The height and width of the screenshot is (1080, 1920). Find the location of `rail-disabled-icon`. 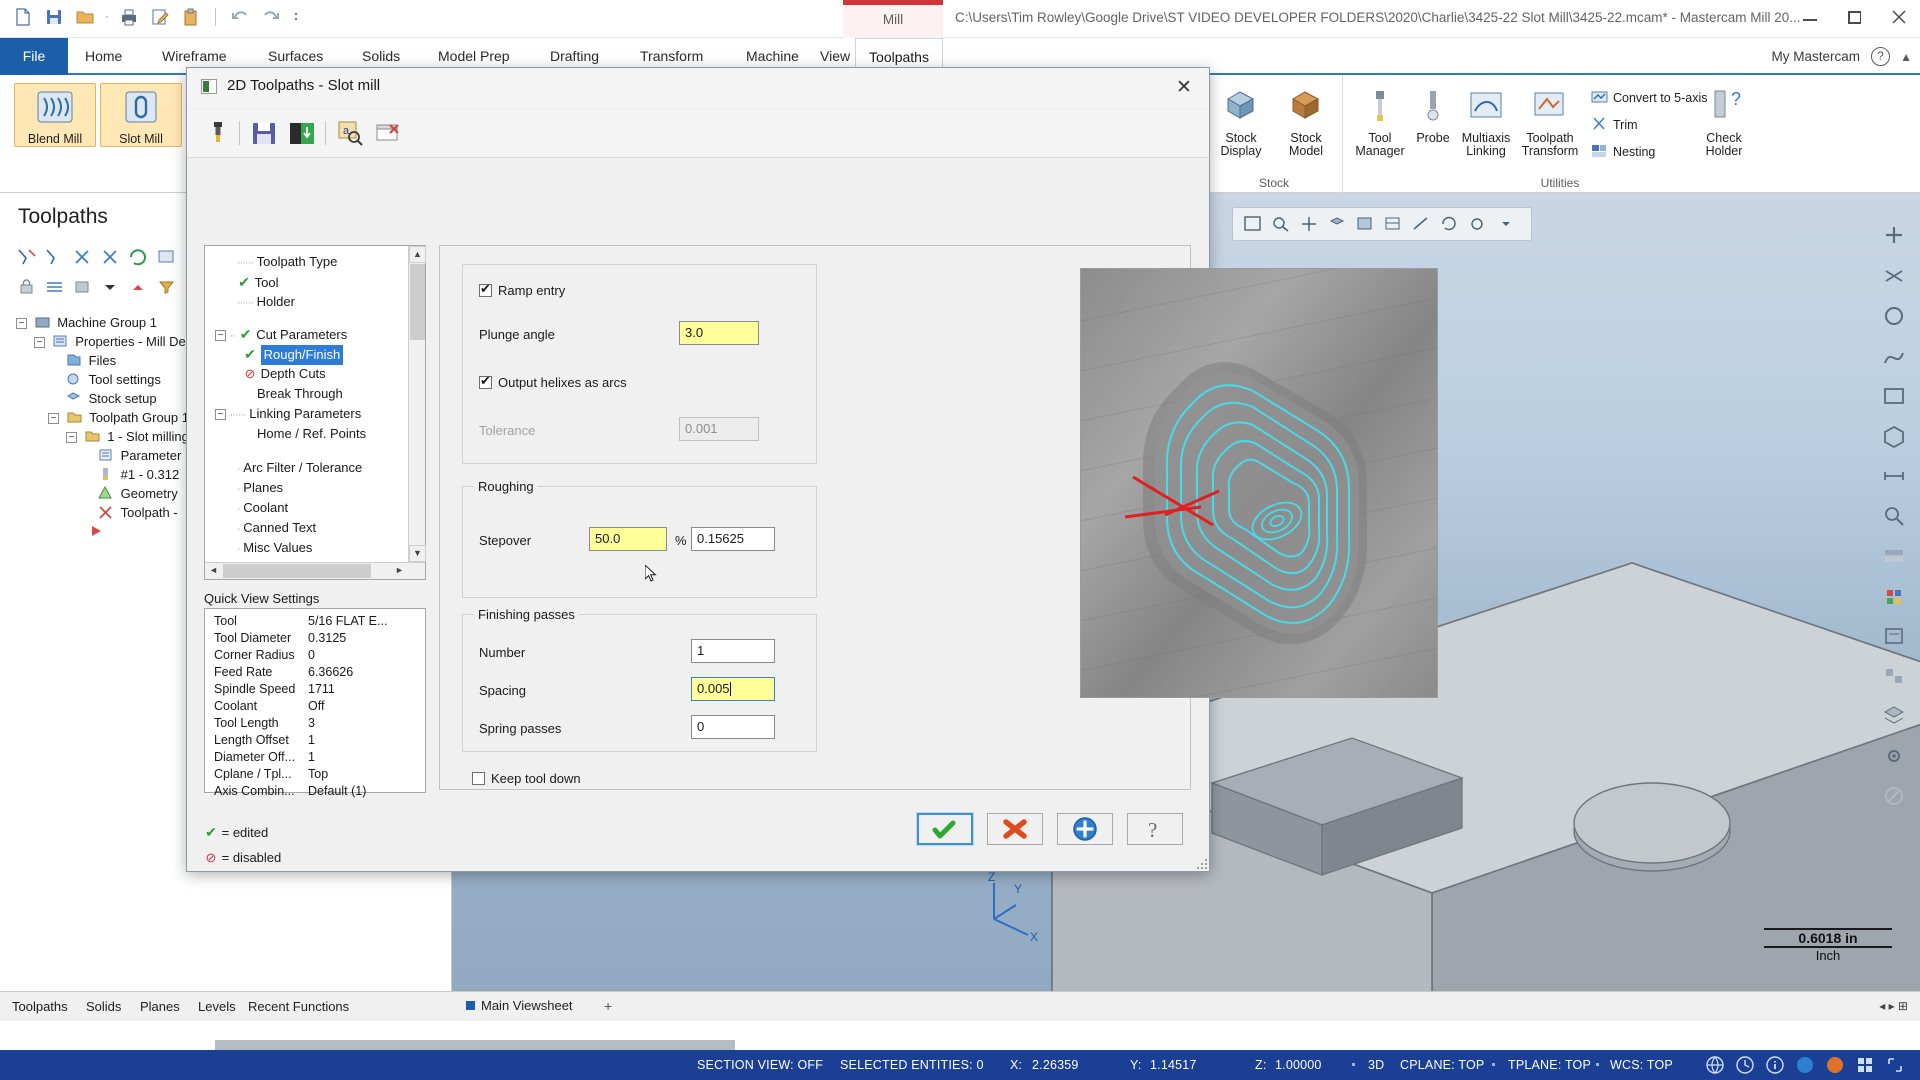

rail-disabled-icon is located at coordinates (1894, 796).